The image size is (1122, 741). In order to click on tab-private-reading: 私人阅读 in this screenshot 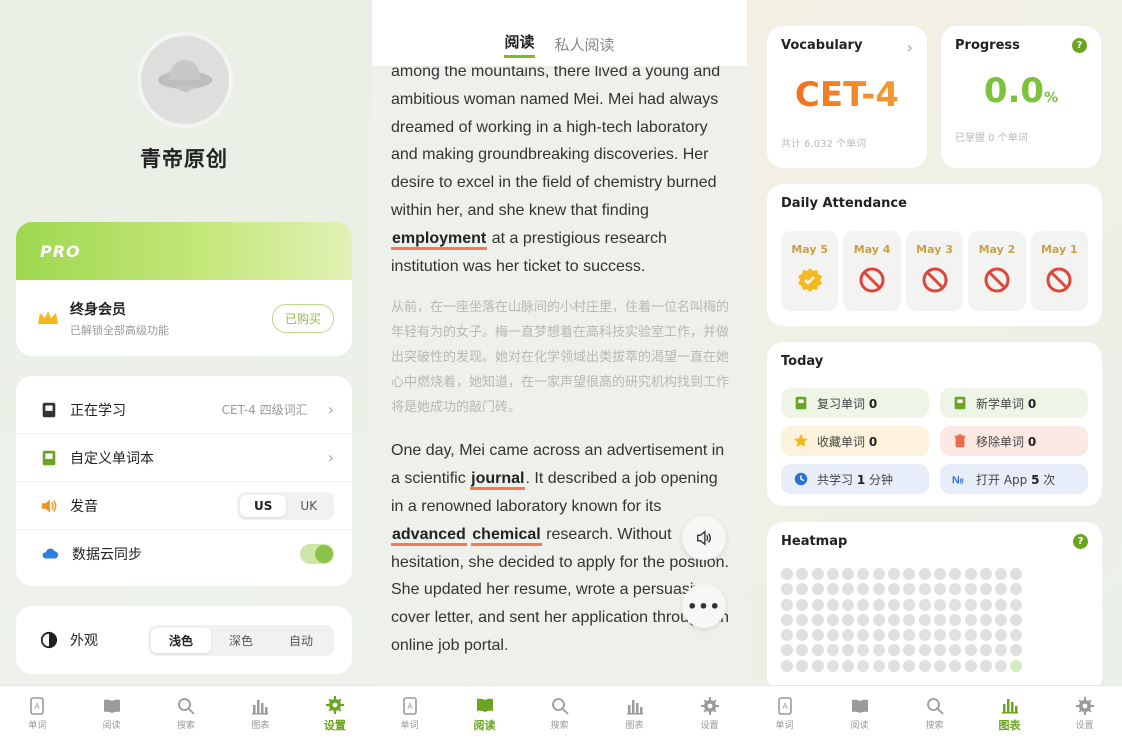, I will do `click(585, 46)`.